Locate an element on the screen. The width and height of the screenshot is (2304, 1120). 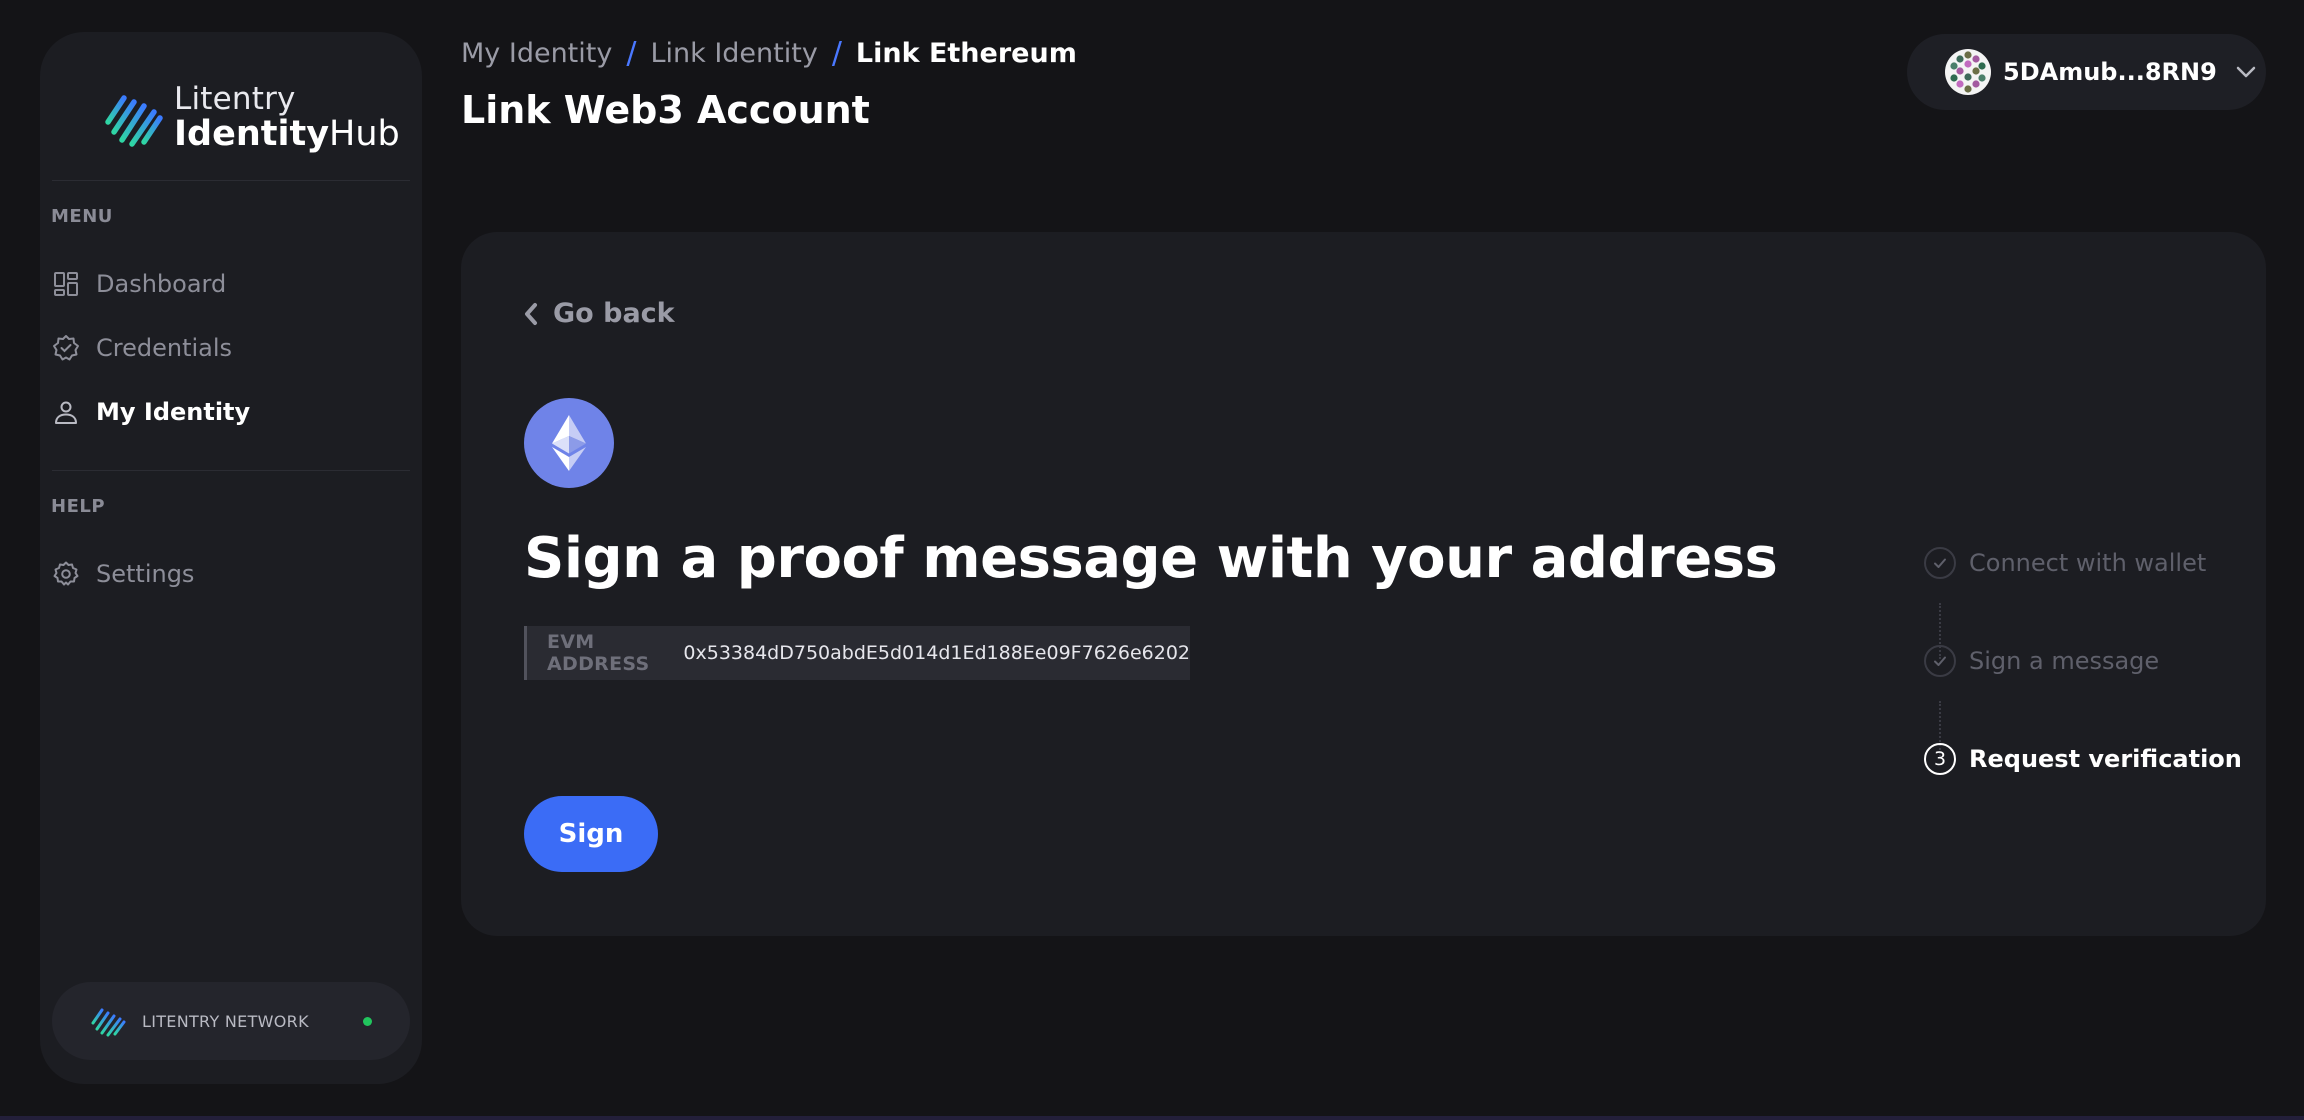
gear-icon is located at coordinates (66, 574).